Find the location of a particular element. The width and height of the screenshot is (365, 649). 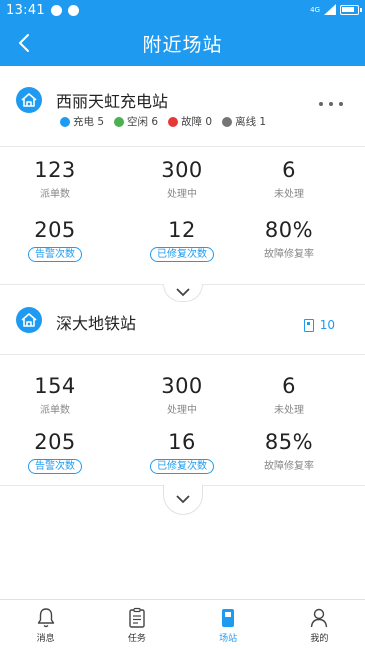

expand-toggle is located at coordinates (183, 500).